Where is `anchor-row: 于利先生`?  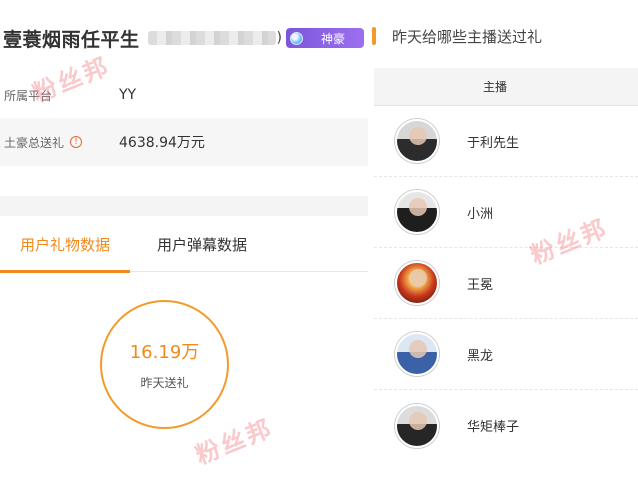
anchor-row: 于利先生 is located at coordinates (506, 141).